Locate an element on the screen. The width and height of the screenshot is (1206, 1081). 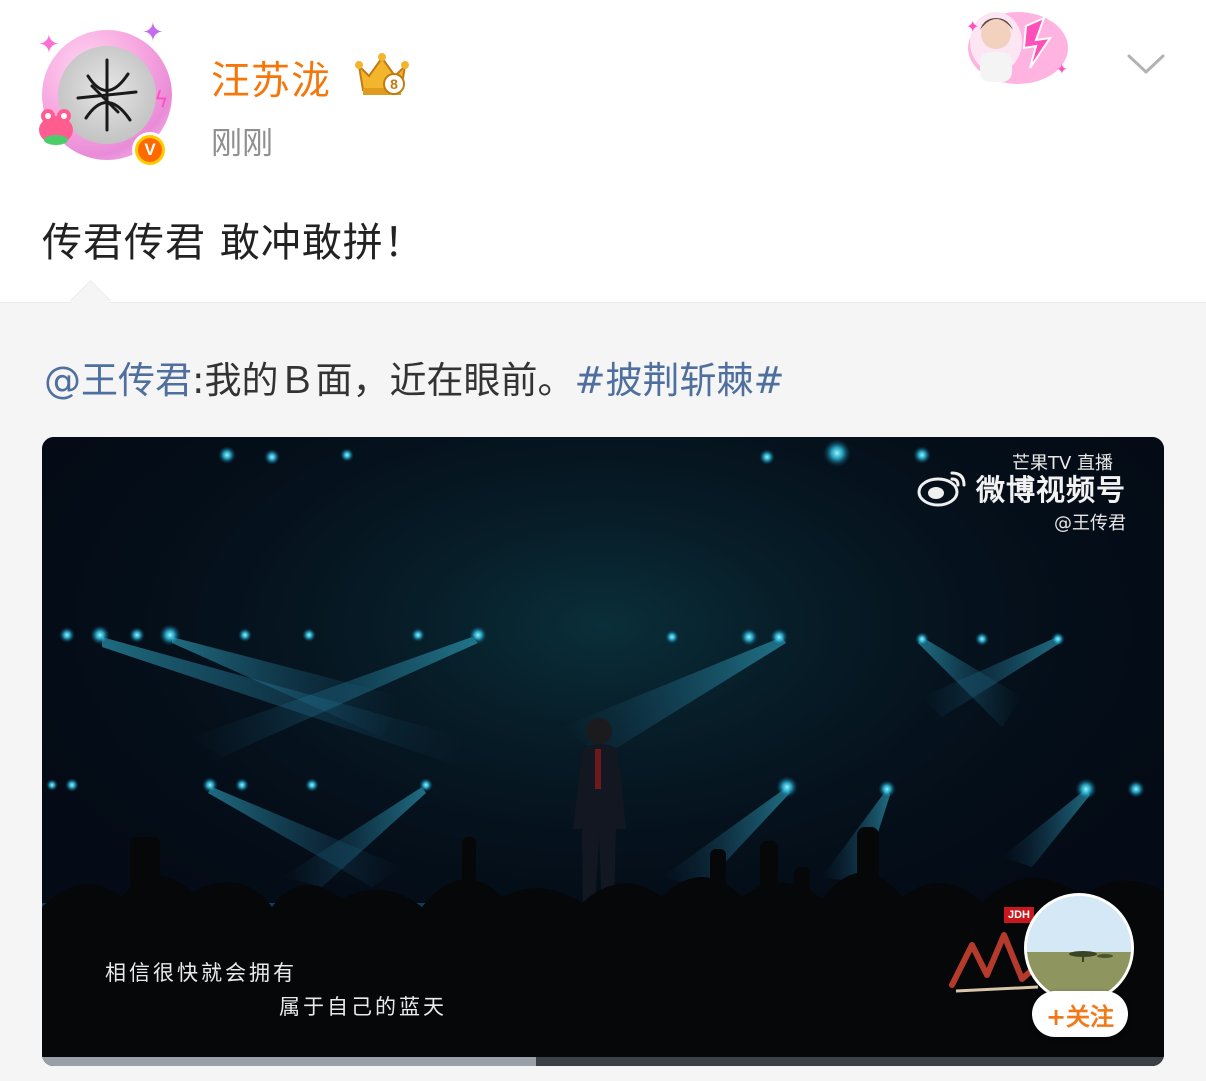
savanna-avatar-icon is located at coordinates (1079, 948).